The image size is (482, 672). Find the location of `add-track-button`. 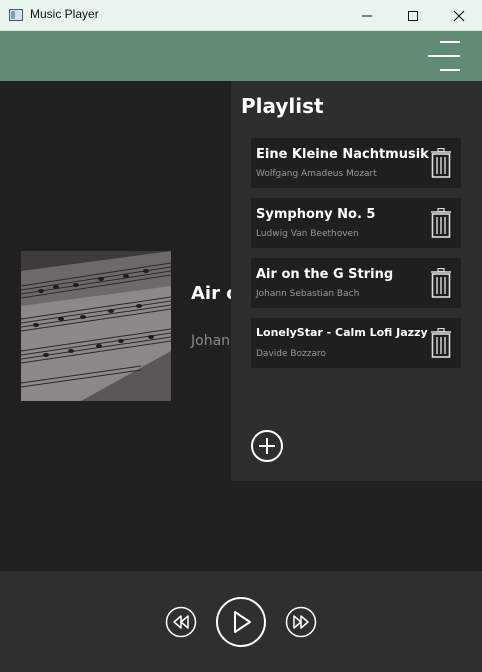

add-track-button is located at coordinates (267, 446).